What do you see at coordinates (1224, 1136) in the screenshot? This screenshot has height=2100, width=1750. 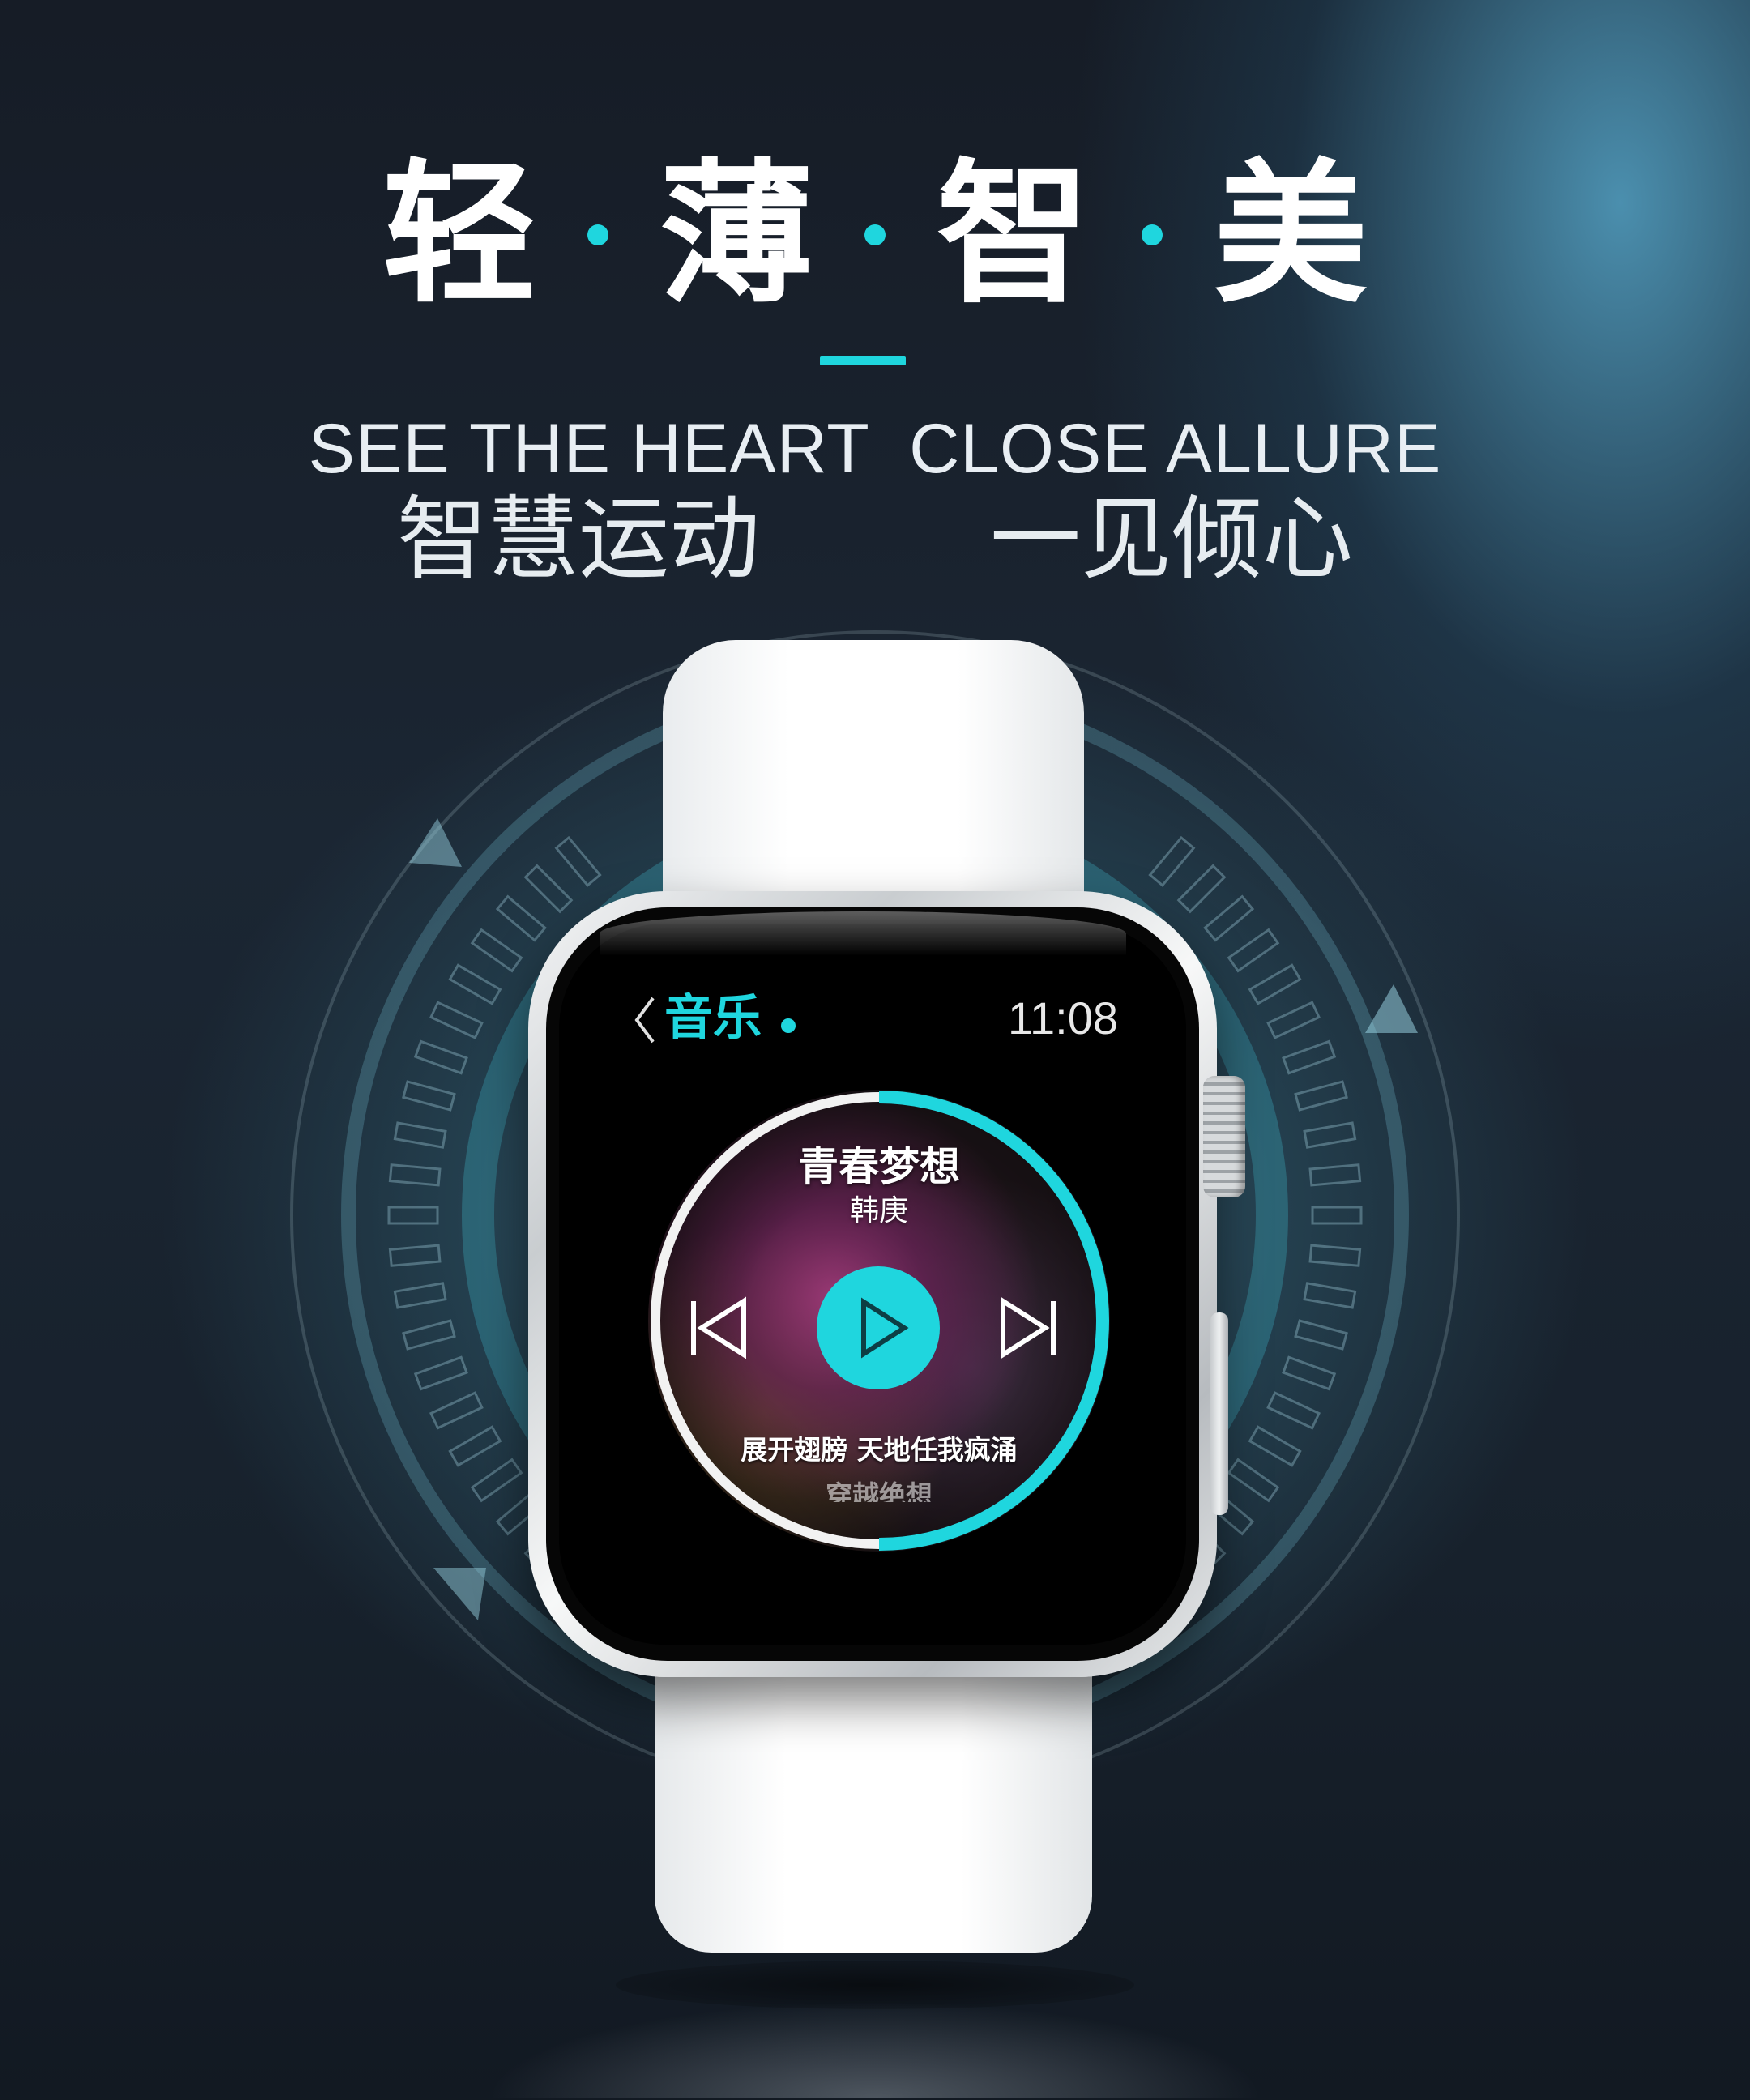 I see `digital-crown` at bounding box center [1224, 1136].